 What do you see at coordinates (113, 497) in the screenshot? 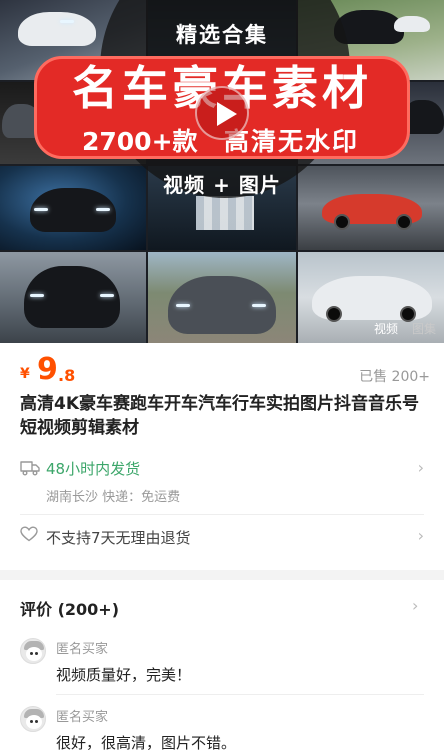
I see `shipping-detail: 湖南长沙 快递：免运费` at bounding box center [113, 497].